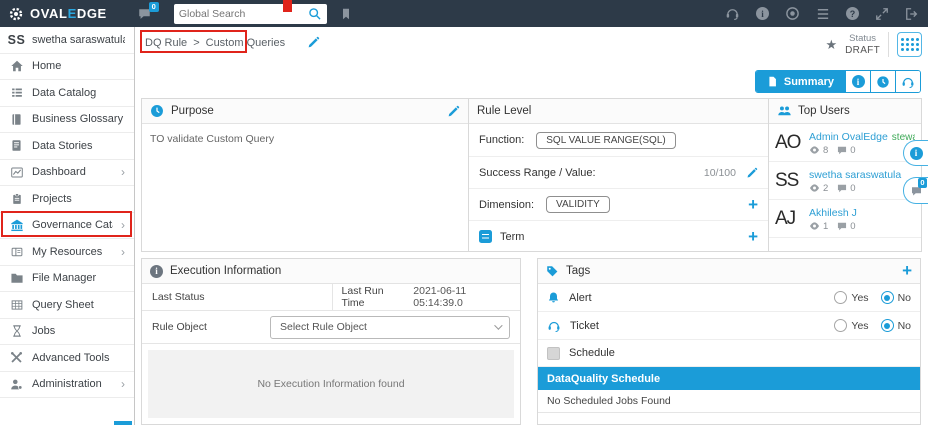  What do you see at coordinates (841, 297) in the screenshot?
I see `alert-yes-radio` at bounding box center [841, 297].